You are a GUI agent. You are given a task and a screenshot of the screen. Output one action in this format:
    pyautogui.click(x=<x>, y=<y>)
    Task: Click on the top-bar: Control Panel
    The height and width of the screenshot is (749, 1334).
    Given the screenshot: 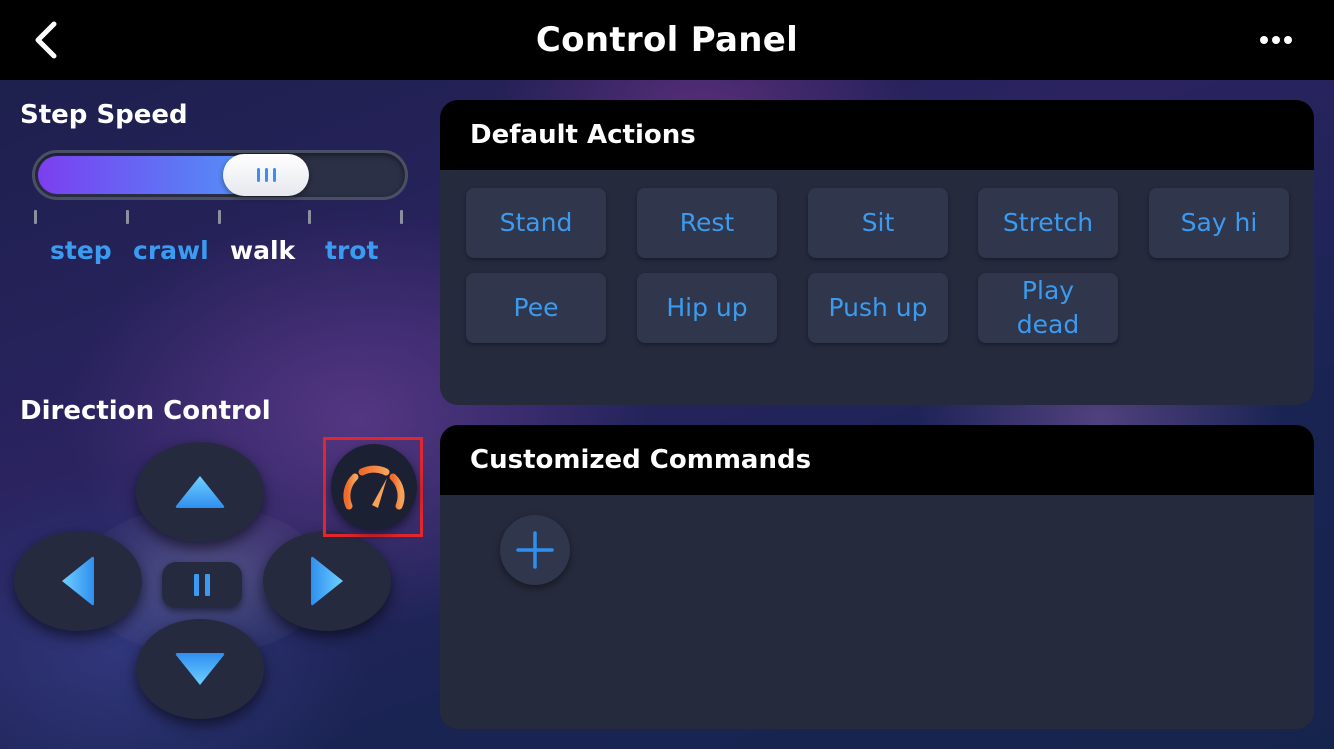 What is the action you would take?
    pyautogui.click(x=667, y=40)
    